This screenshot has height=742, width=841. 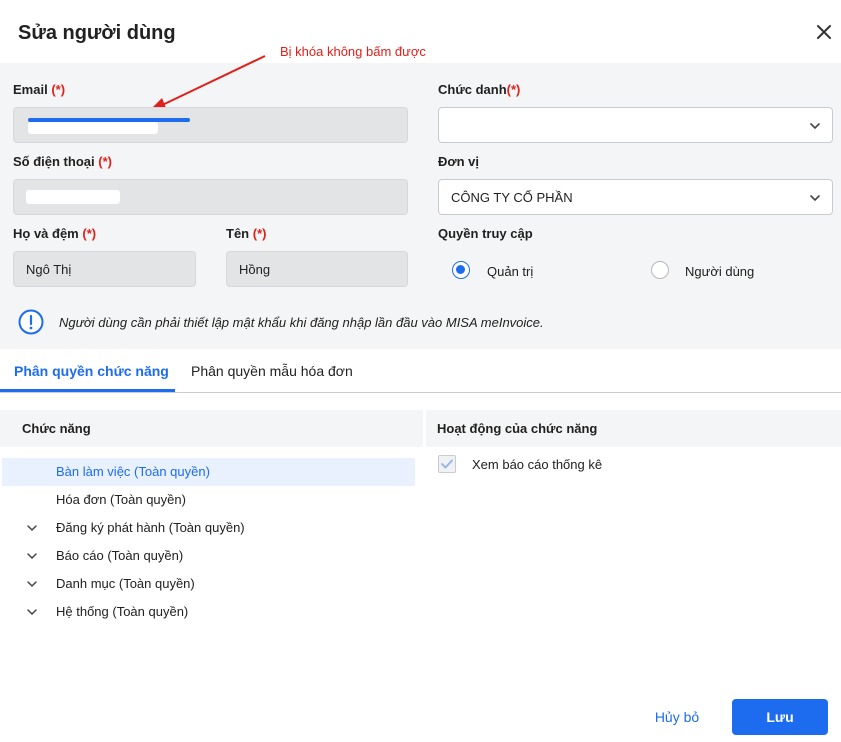 What do you see at coordinates (635, 197) in the screenshot?
I see `unit-select: CÔNG TY CỔ PHẦN` at bounding box center [635, 197].